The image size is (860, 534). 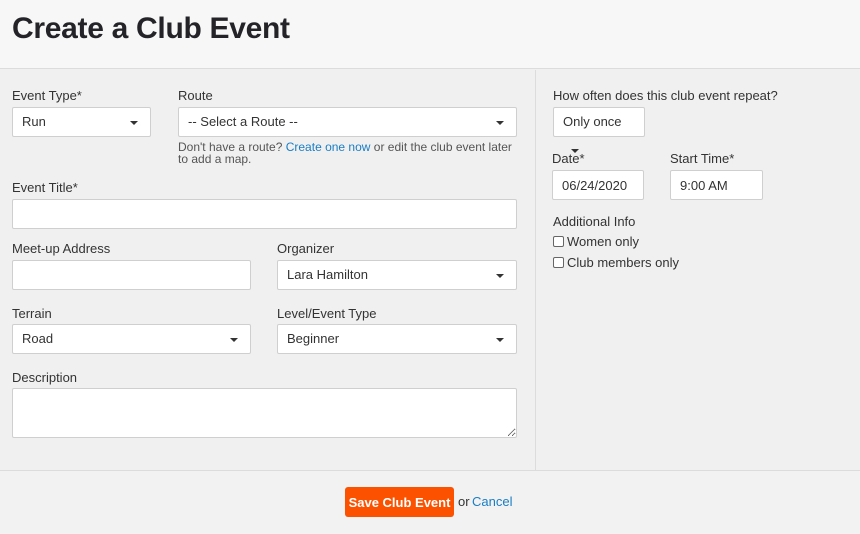 What do you see at coordinates (328, 147) in the screenshot?
I see `create-route-link: Create one now` at bounding box center [328, 147].